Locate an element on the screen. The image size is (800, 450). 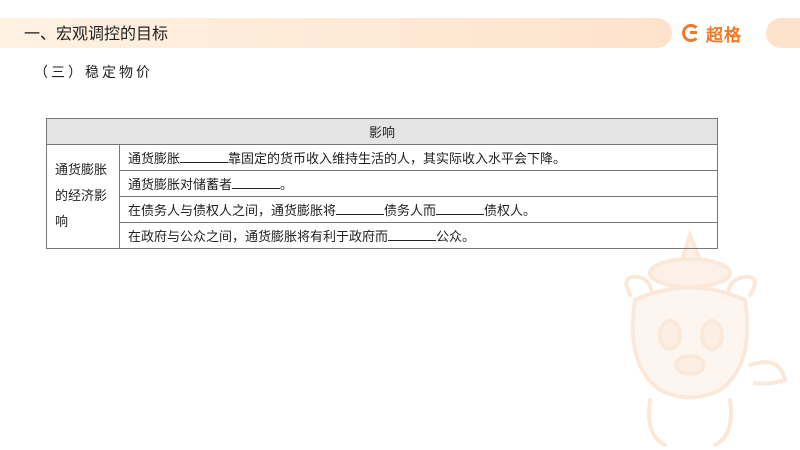
brand-name: 超格 is located at coordinates (724, 35).